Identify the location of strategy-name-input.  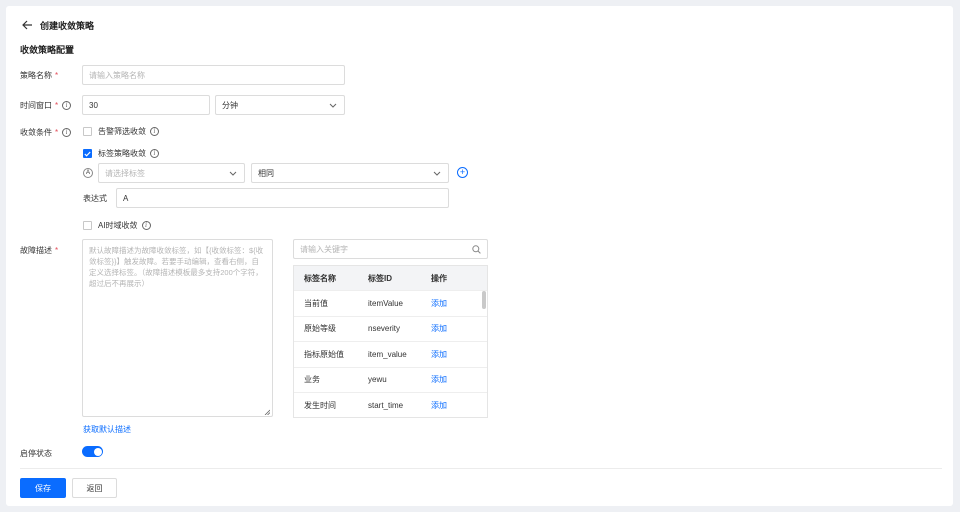
(213, 75).